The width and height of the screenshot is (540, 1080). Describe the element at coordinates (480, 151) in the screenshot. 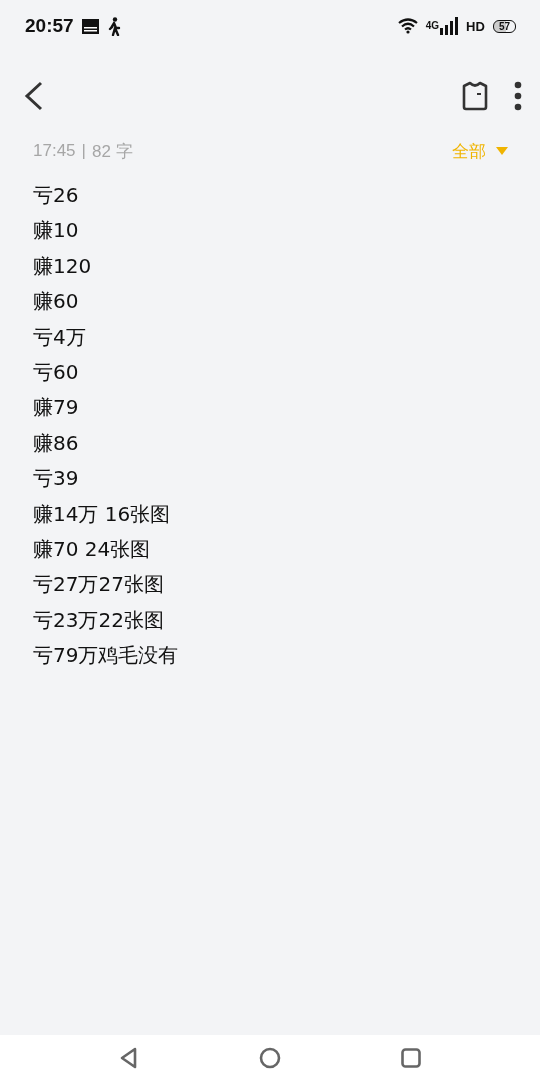

I see `filter-dropdown: 全部` at that location.